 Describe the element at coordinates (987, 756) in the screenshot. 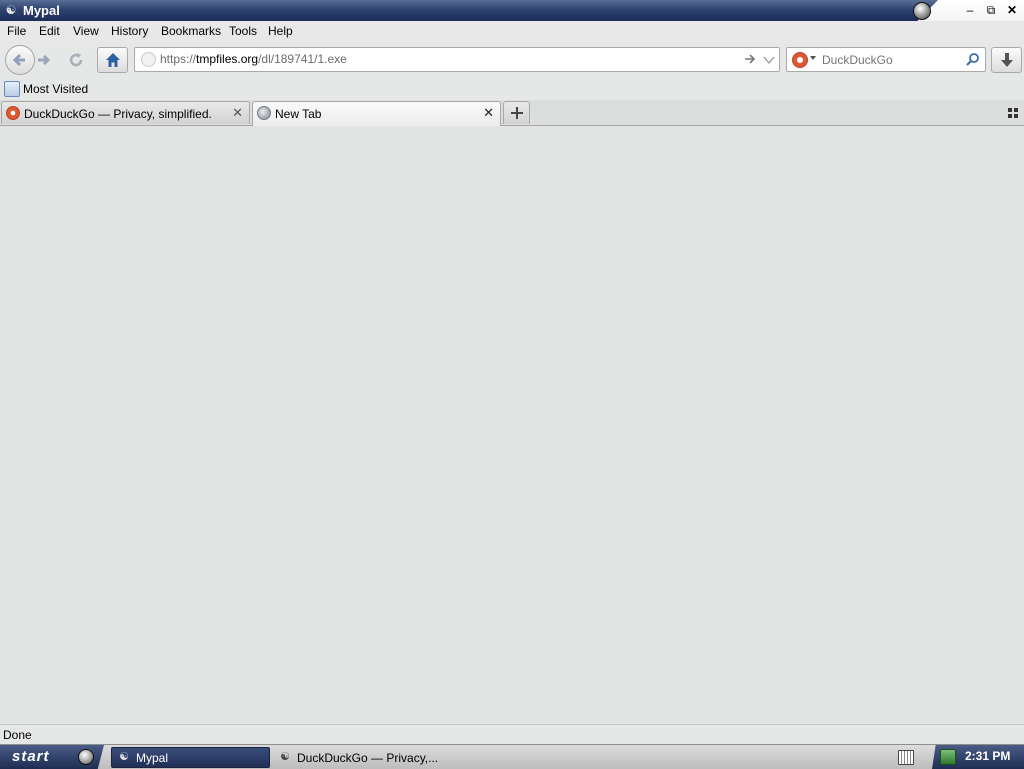

I see `clock: 2:31 PM` at that location.